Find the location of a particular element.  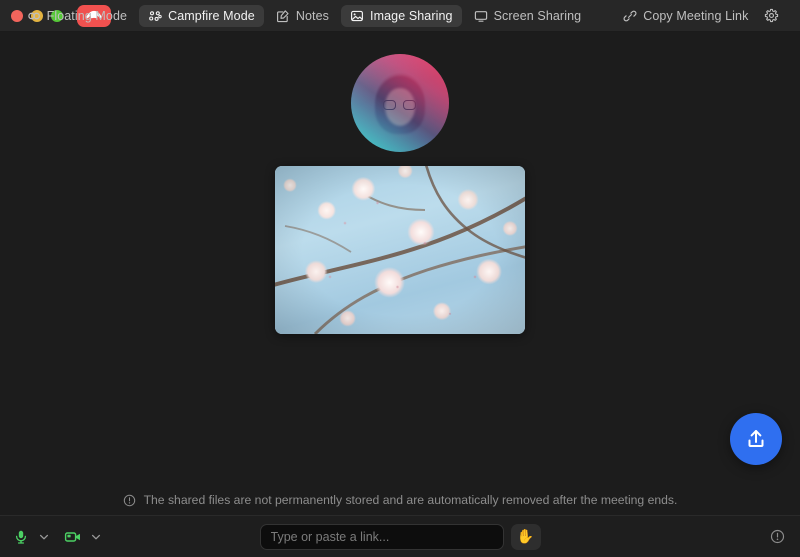

shared-image-cherry-blossoms is located at coordinates (400, 250).